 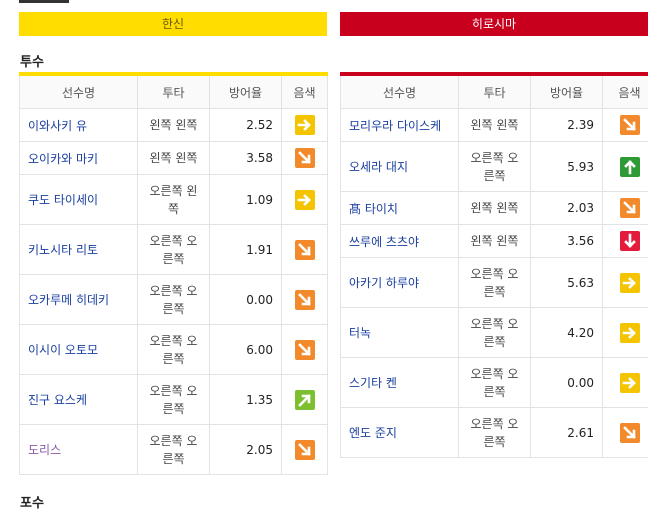 I want to click on player-name-link: 엔도 준지, so click(x=400, y=433).